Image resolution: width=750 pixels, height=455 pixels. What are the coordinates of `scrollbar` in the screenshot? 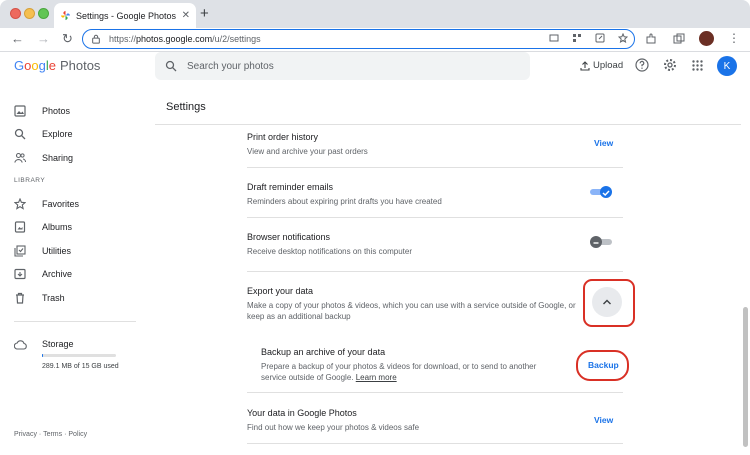 It's located at (746, 268).